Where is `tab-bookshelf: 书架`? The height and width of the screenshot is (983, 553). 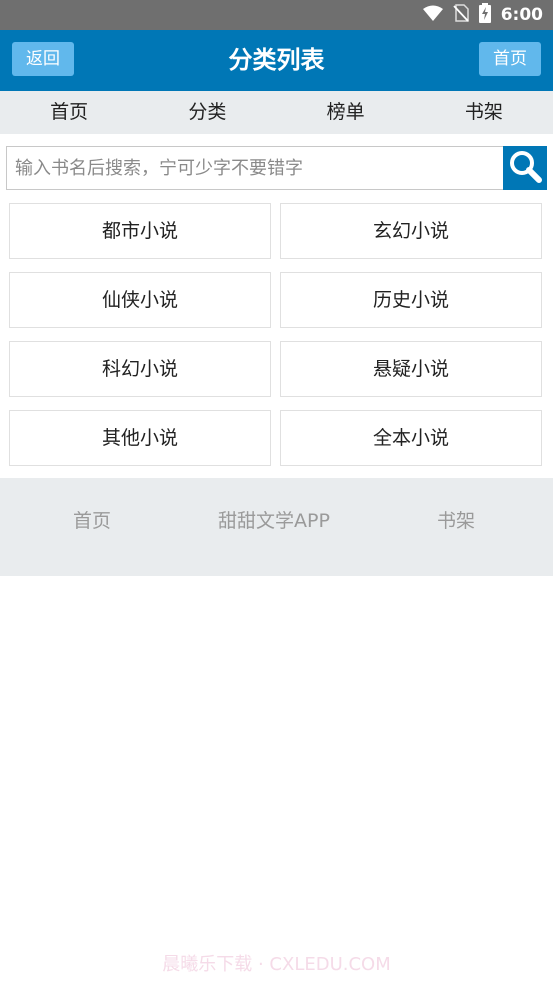
tab-bookshelf: 书架 is located at coordinates (484, 112).